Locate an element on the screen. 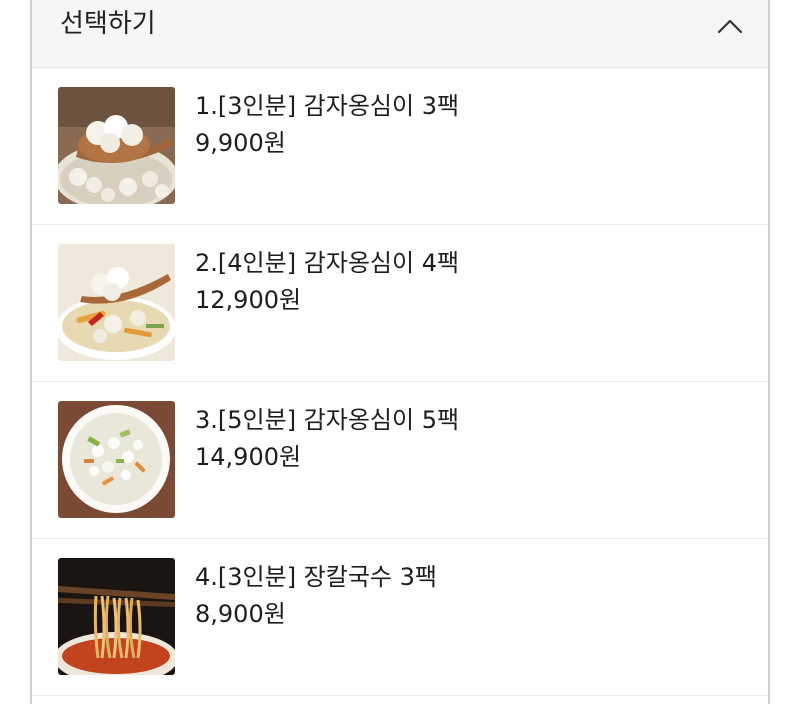 The image size is (800, 704). option-price: 8,900원 is located at coordinates (240, 614).